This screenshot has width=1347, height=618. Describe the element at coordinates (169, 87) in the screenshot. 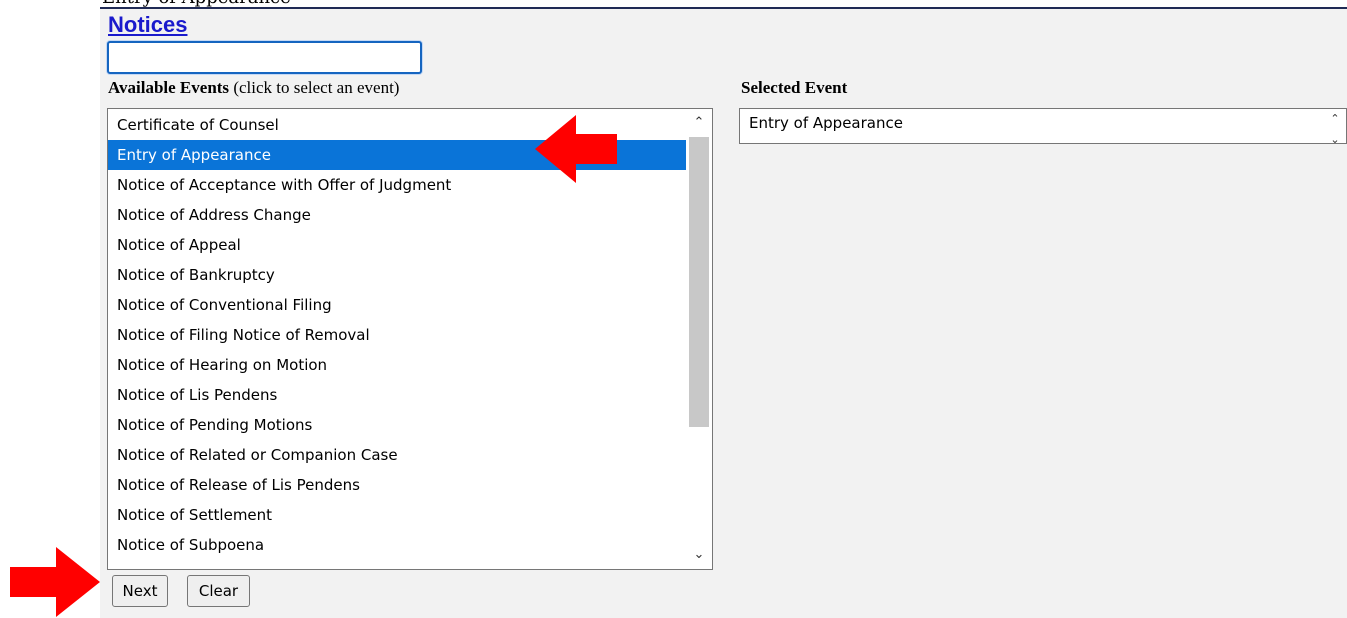

I see `available-events-label-bold: Available Events` at that location.